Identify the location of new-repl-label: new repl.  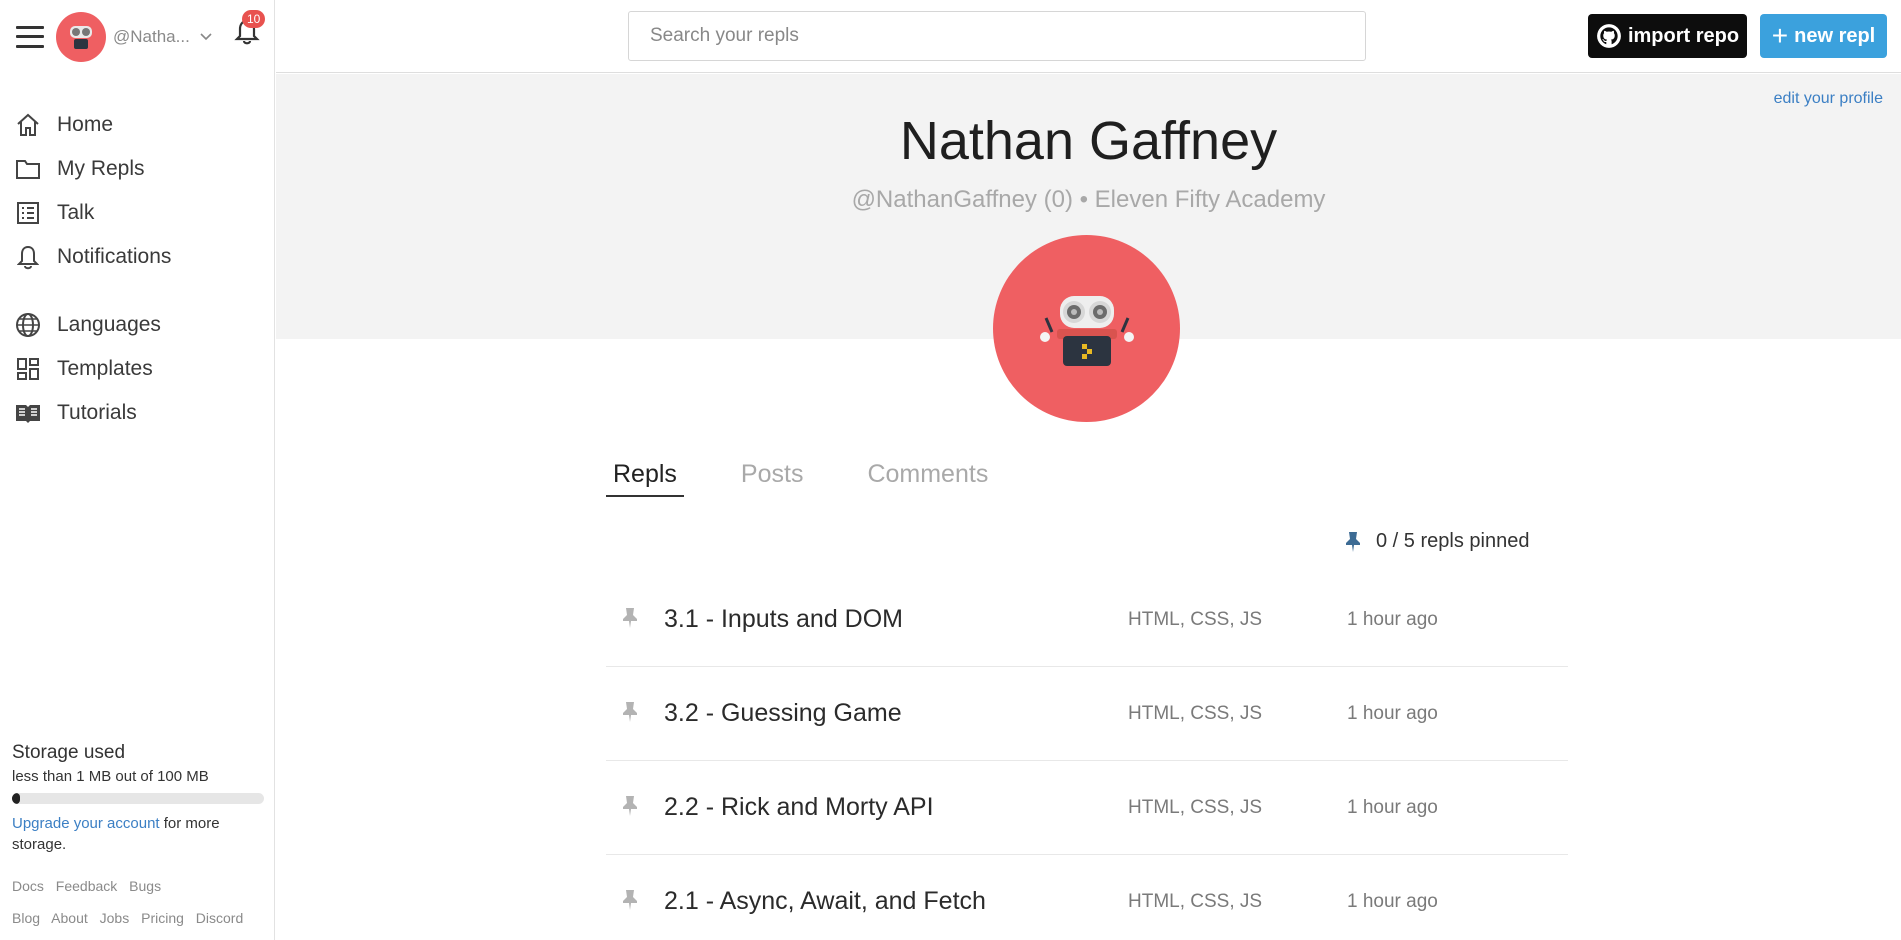
(1835, 35).